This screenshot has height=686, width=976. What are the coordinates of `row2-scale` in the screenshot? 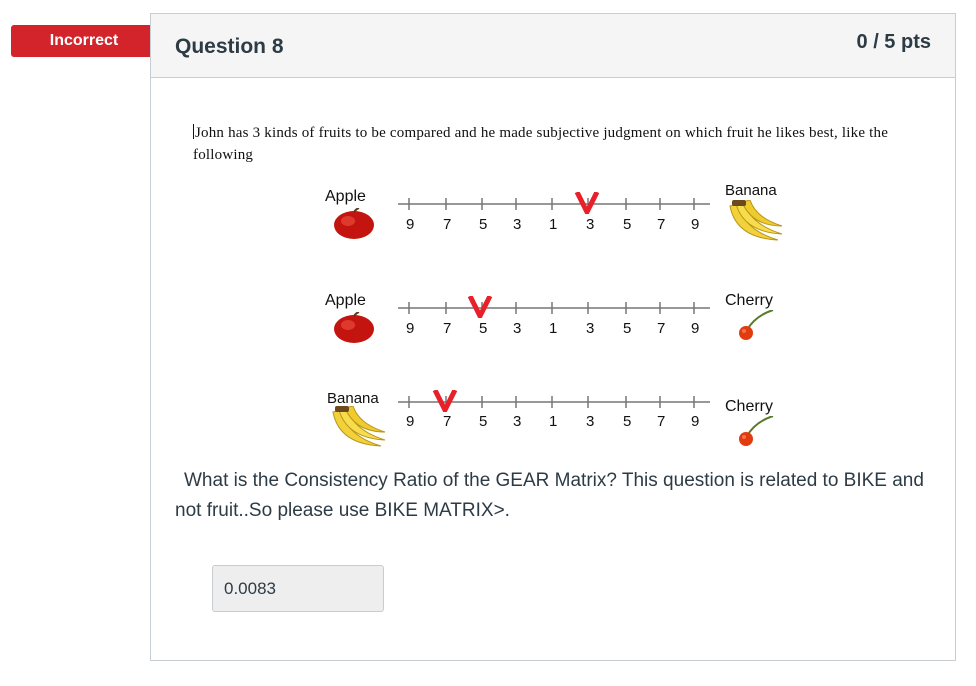 It's located at (554, 307).